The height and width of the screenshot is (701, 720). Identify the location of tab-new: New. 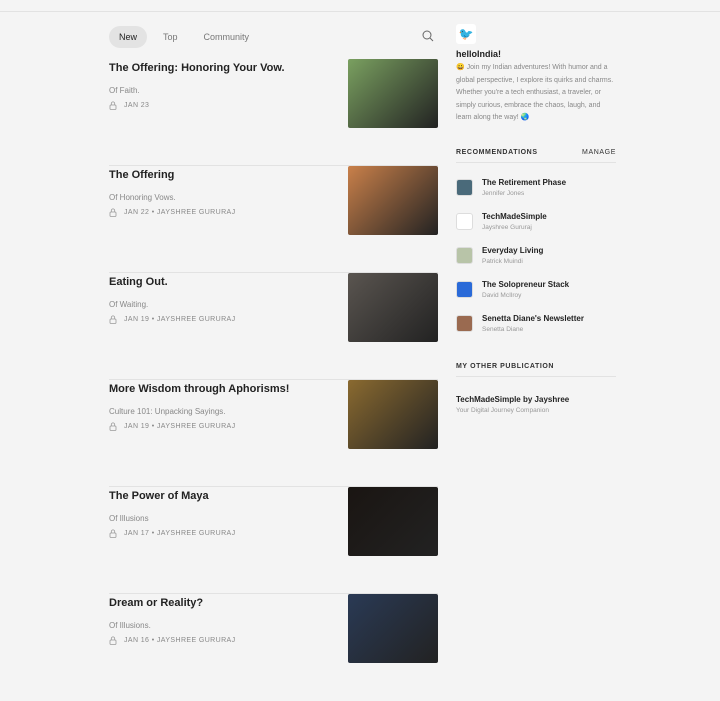
(128, 37).